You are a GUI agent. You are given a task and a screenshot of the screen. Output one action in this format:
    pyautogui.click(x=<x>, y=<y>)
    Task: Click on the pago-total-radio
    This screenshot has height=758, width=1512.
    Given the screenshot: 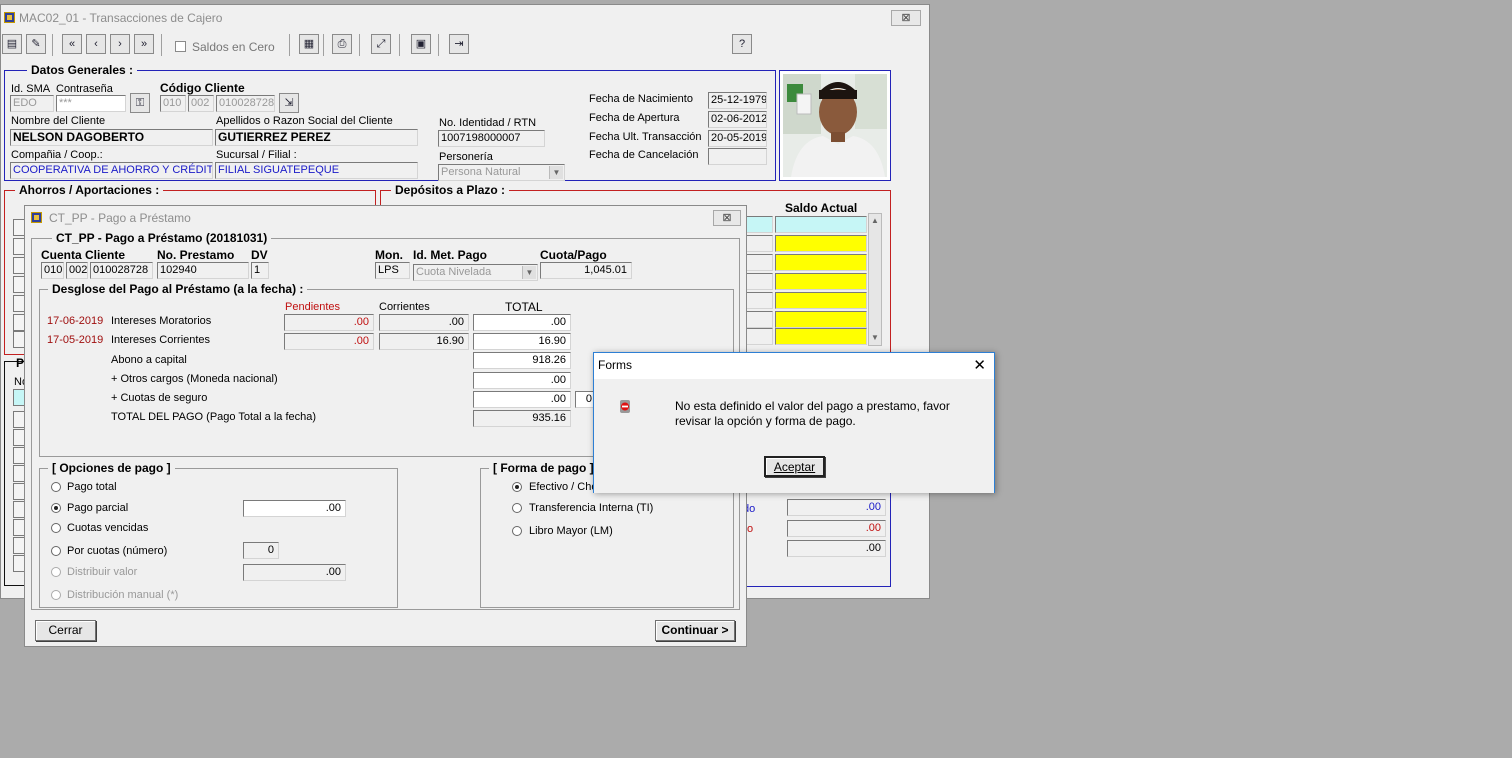 What is the action you would take?
    pyautogui.click(x=56, y=487)
    